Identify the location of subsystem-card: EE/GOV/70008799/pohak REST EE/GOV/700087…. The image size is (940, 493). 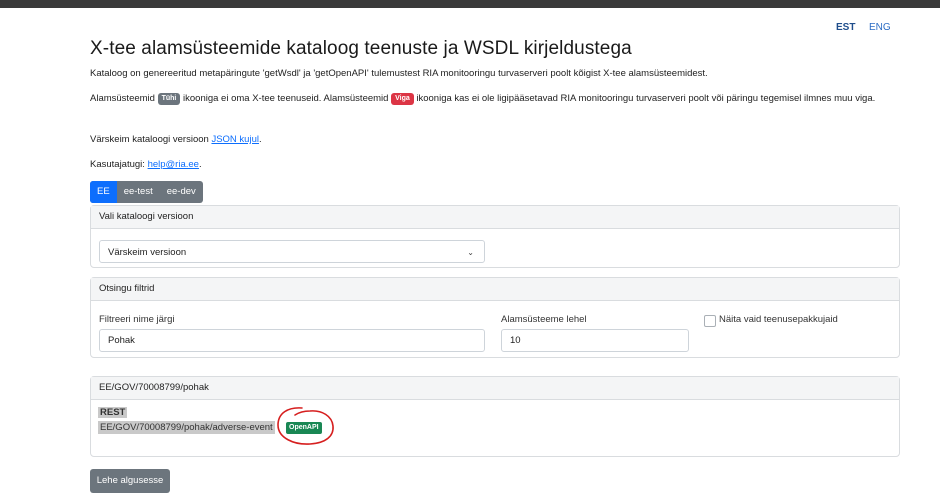
(495, 416).